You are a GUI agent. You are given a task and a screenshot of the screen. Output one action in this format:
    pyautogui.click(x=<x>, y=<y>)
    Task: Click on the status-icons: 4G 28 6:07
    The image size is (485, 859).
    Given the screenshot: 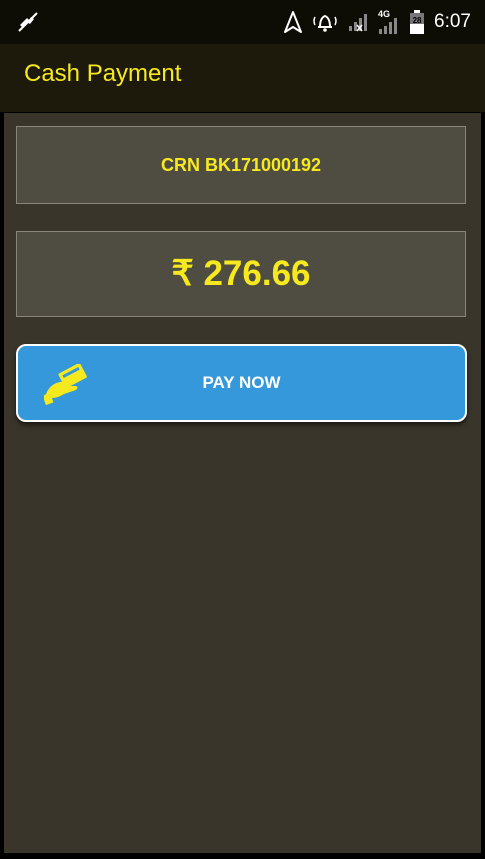 What is the action you would take?
    pyautogui.click(x=377, y=22)
    